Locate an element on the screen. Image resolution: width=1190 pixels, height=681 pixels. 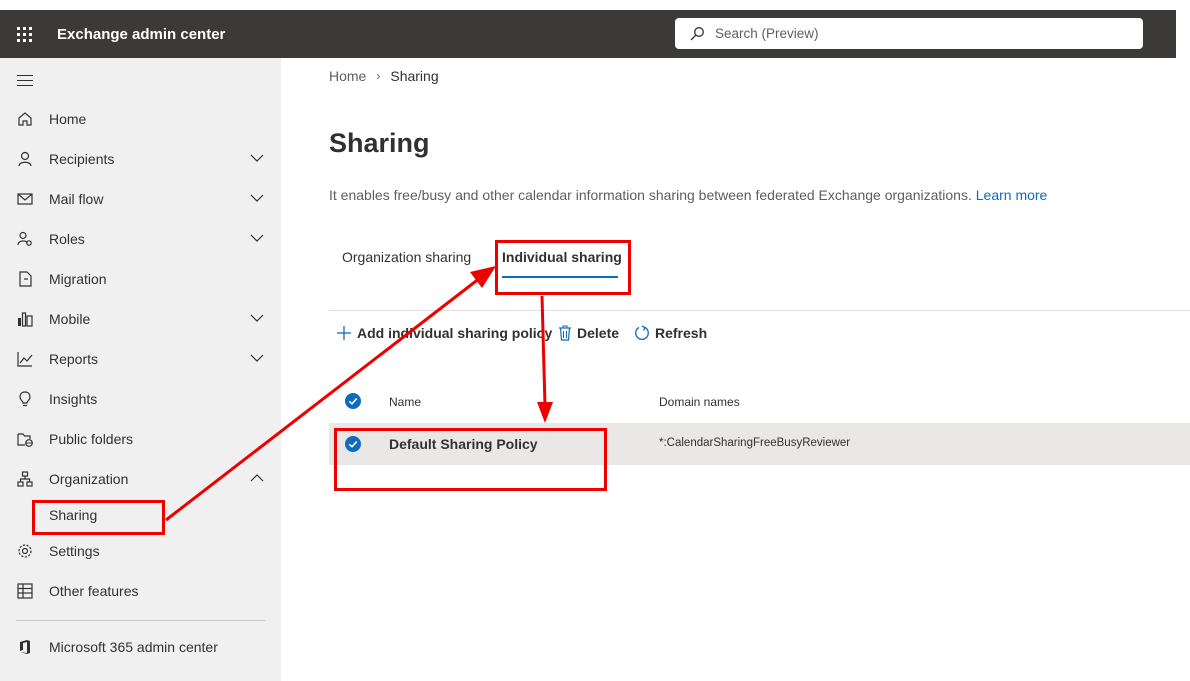
lightbulb-icon is located at coordinates (25, 399).